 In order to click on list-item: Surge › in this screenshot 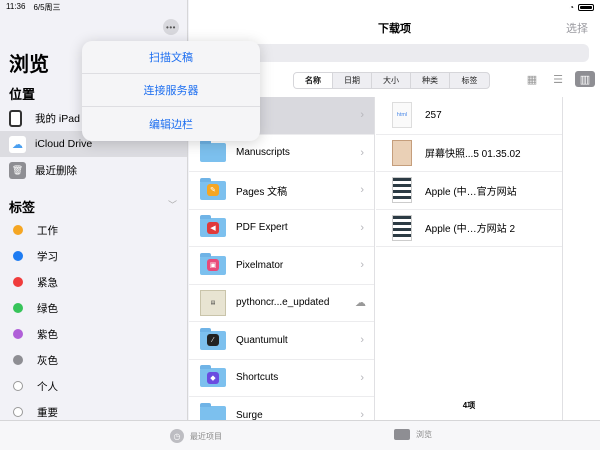, I will do `click(281, 408)`.